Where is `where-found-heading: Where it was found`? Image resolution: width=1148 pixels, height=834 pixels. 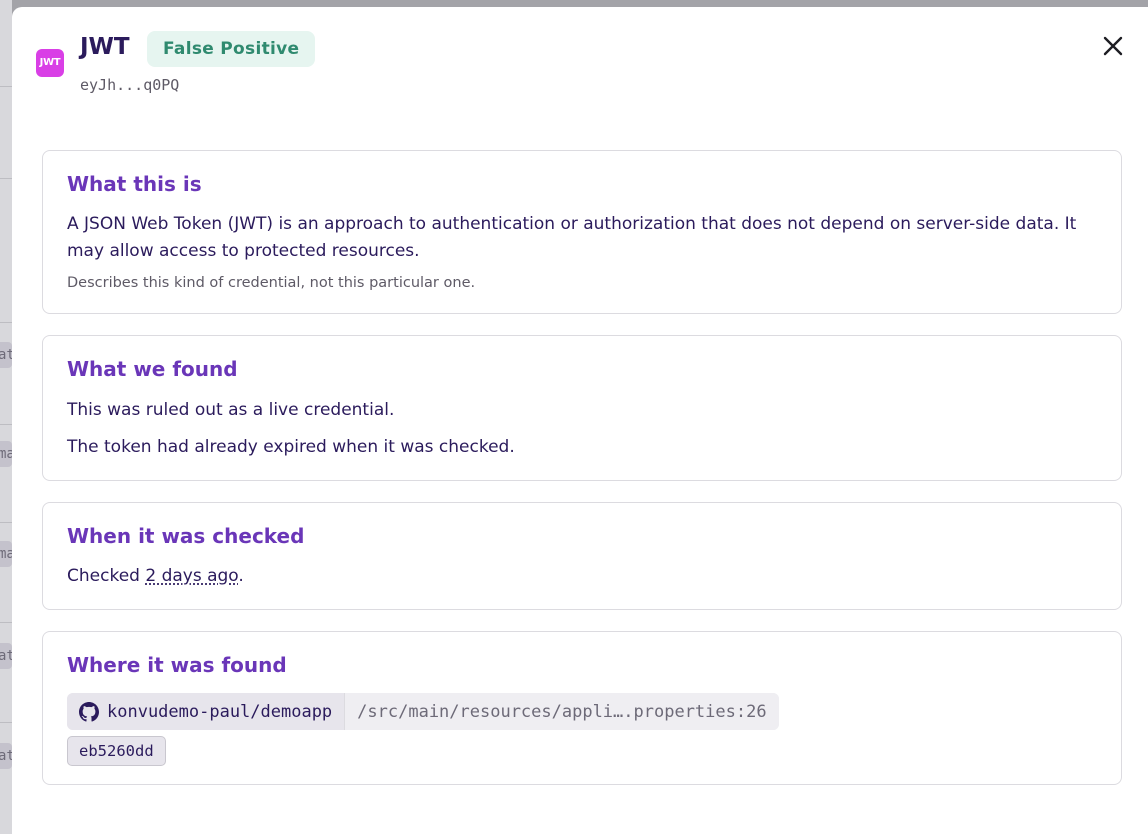
where-found-heading: Where it was found is located at coordinates (177, 665).